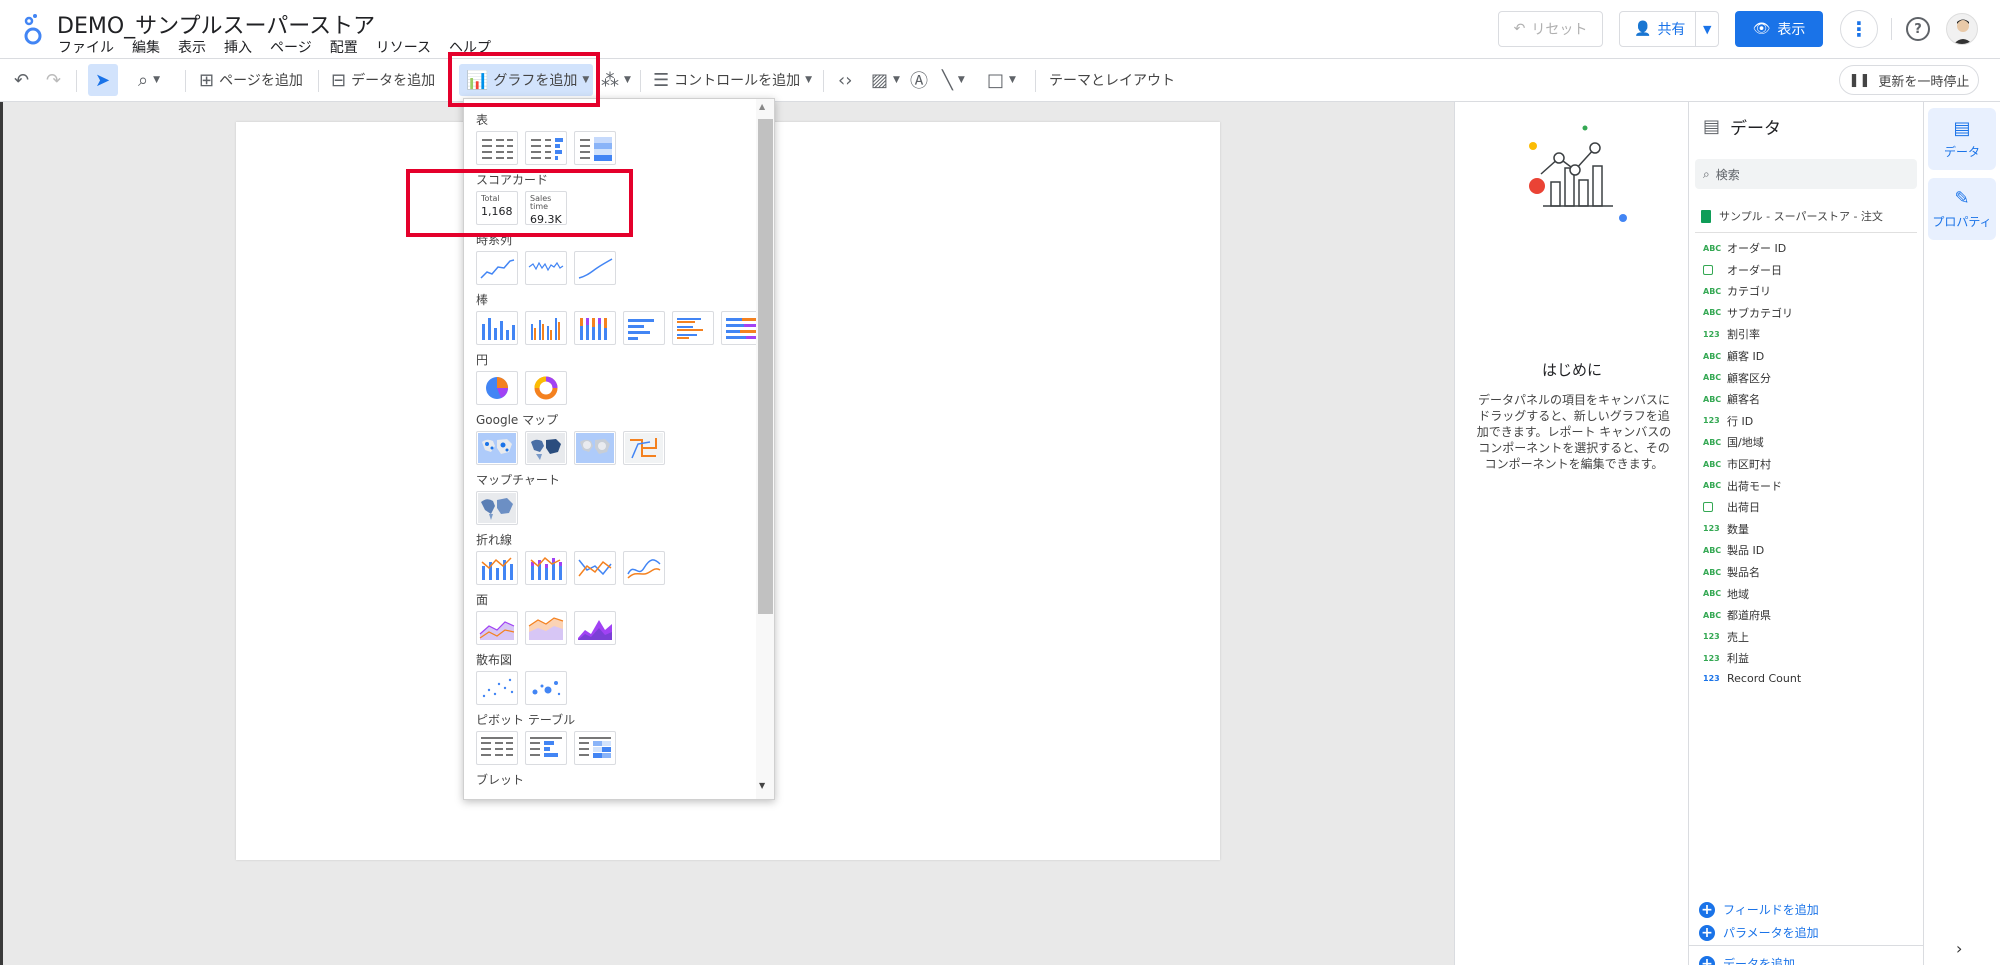 This screenshot has height=965, width=2000. I want to click on heatmap-map-option, so click(595, 448).